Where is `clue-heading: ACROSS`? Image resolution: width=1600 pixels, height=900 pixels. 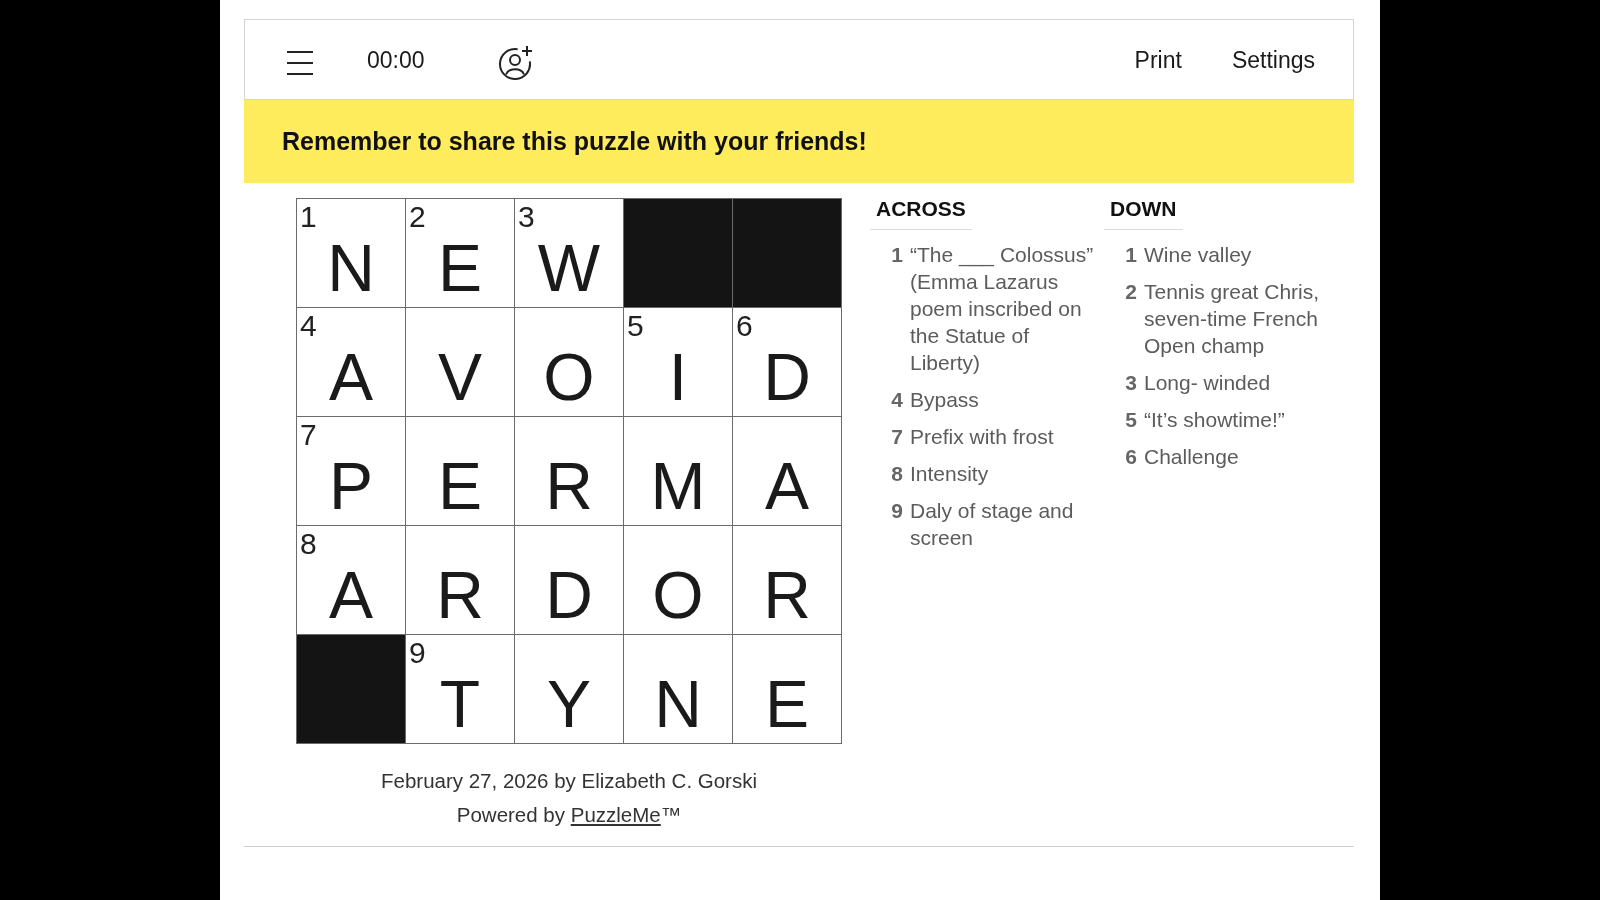
clue-heading: ACROSS is located at coordinates (921, 214).